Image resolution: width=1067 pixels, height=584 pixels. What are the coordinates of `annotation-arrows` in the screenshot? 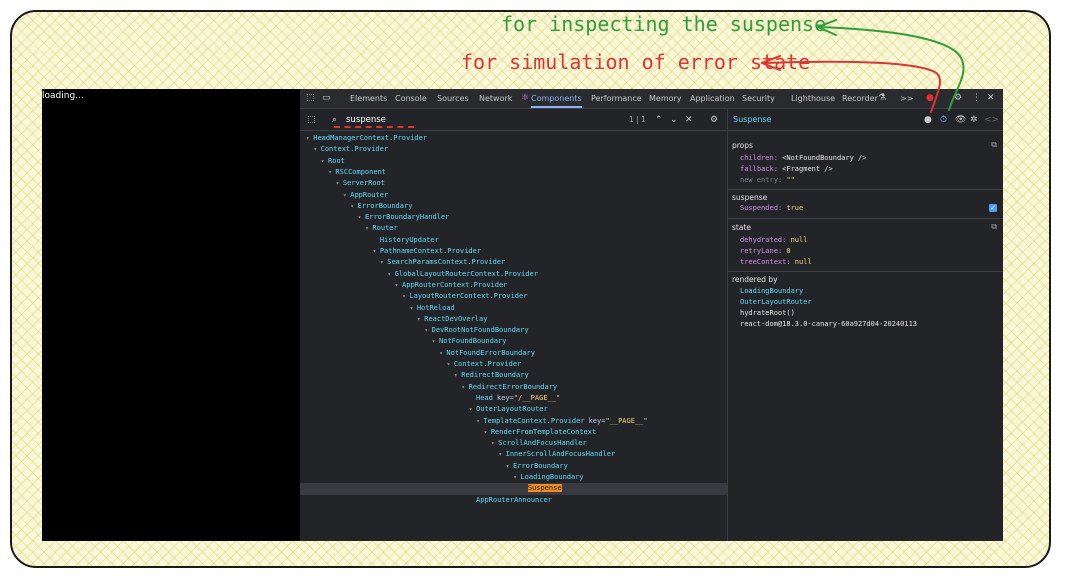 It's located at (863, 66).